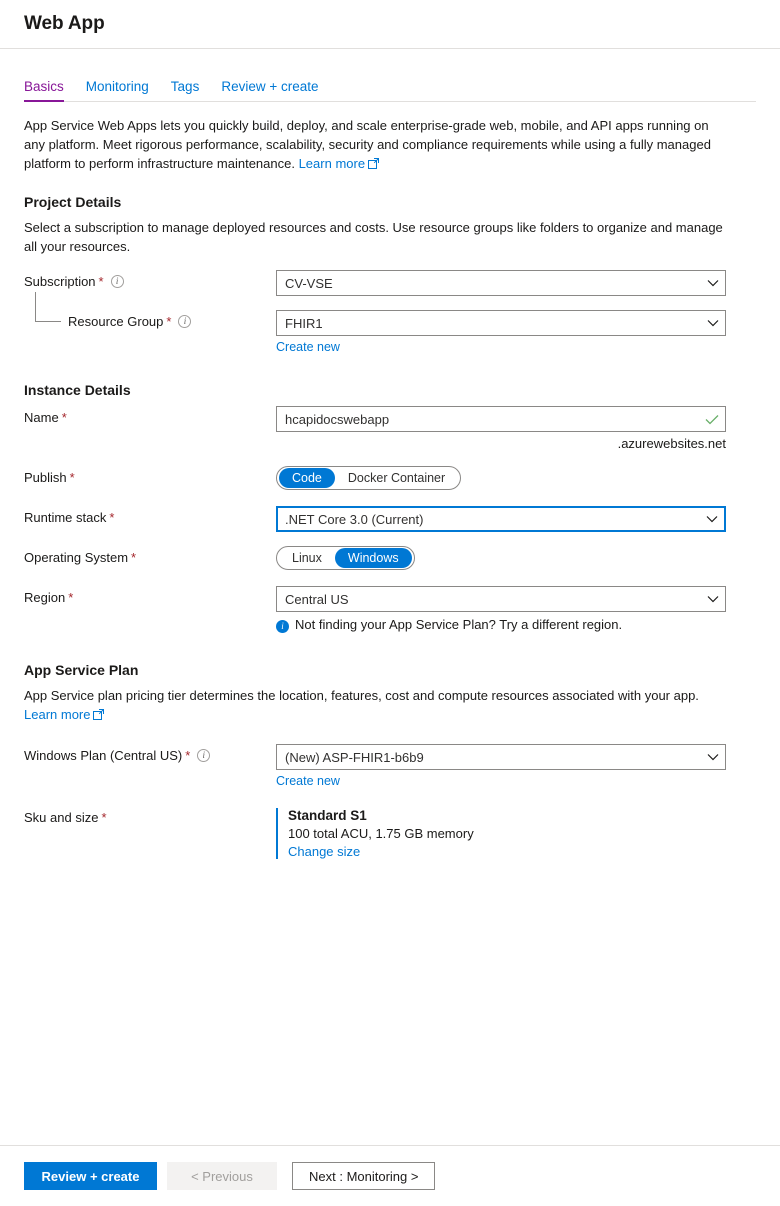 Image resolution: width=780 pixels, height=1206 pixels. What do you see at coordinates (77, 390) in the screenshot?
I see `section-title-instance-details: Instance Details` at bounding box center [77, 390].